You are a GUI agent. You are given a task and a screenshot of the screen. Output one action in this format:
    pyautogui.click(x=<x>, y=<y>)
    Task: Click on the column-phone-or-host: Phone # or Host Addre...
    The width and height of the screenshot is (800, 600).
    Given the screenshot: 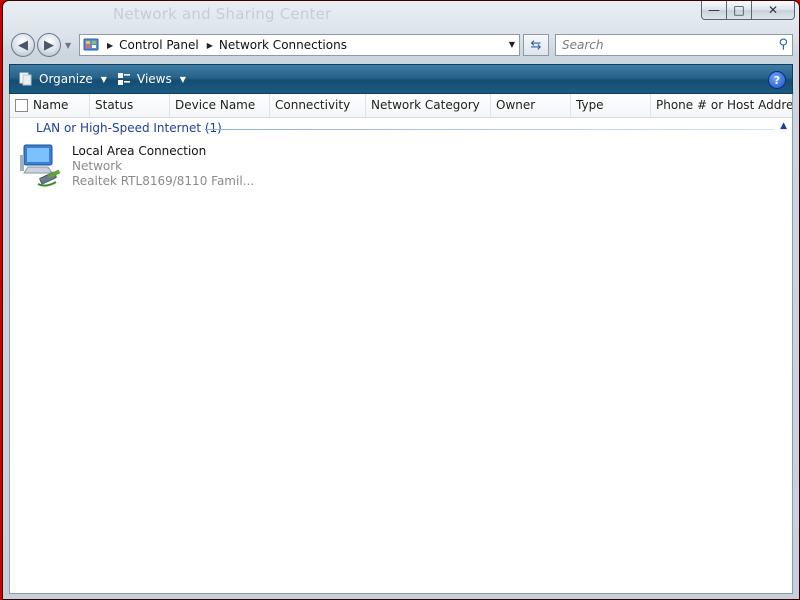 What is the action you would take?
    pyautogui.click(x=721, y=105)
    